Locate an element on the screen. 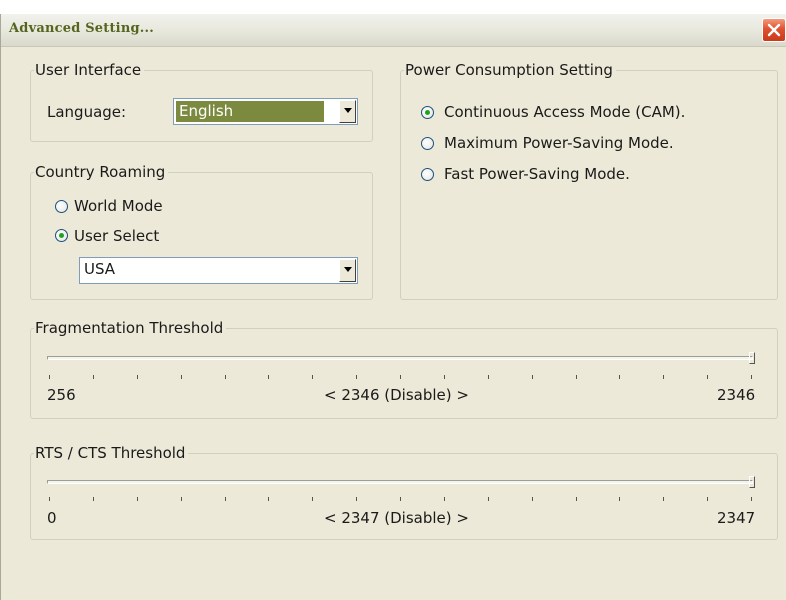 The width and height of the screenshot is (786, 600). country-roaming-legend: Country Roaming is located at coordinates (100, 172).